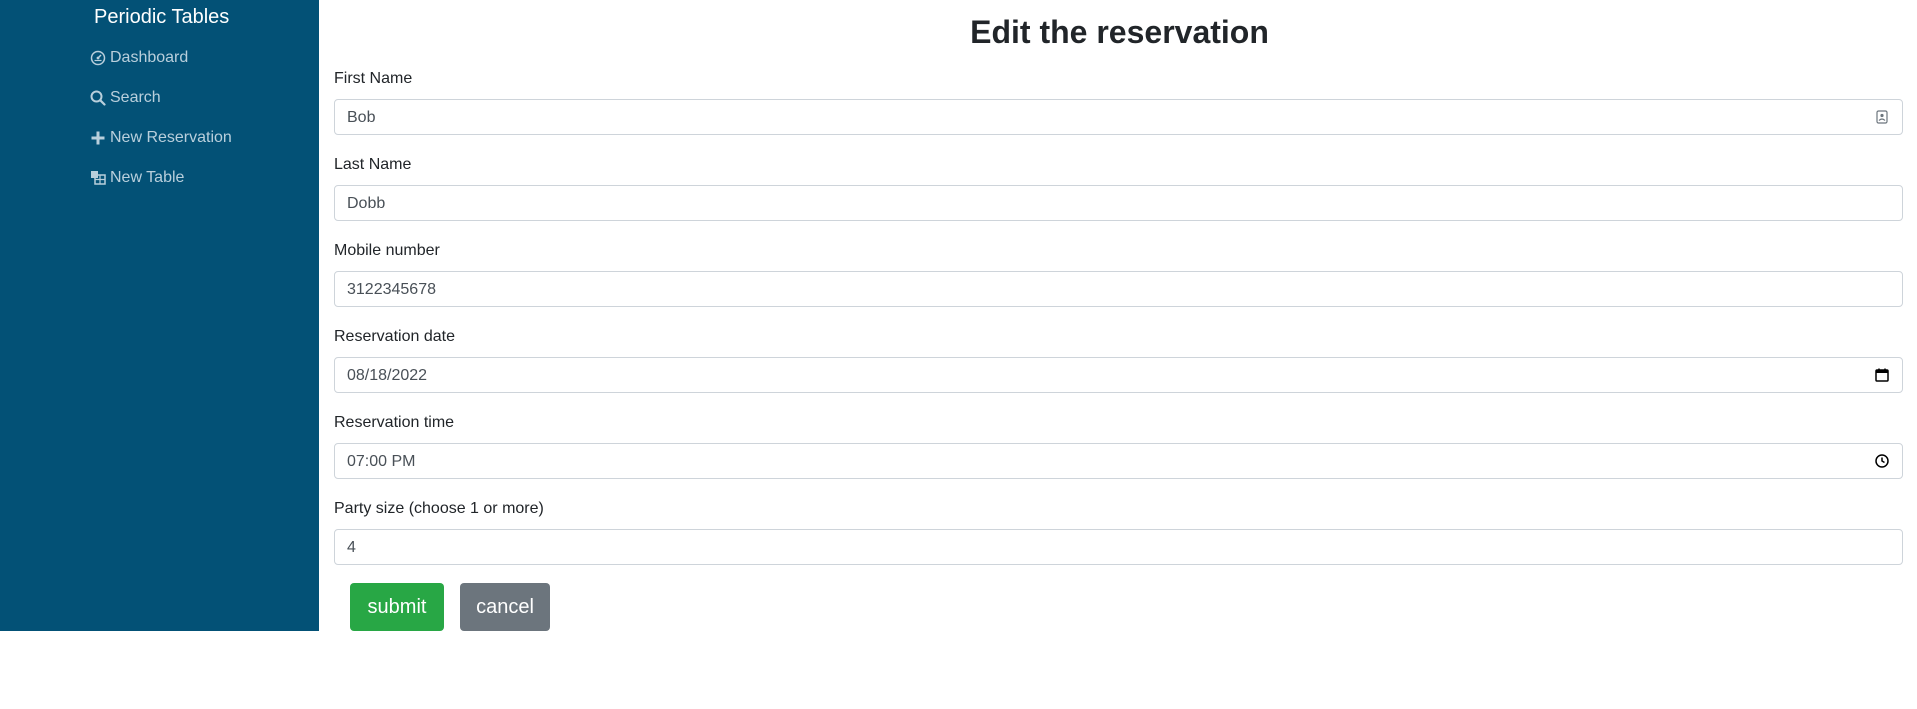 The image size is (1917, 709). What do you see at coordinates (394, 336) in the screenshot?
I see `reservation-date-label: Reservation date` at bounding box center [394, 336].